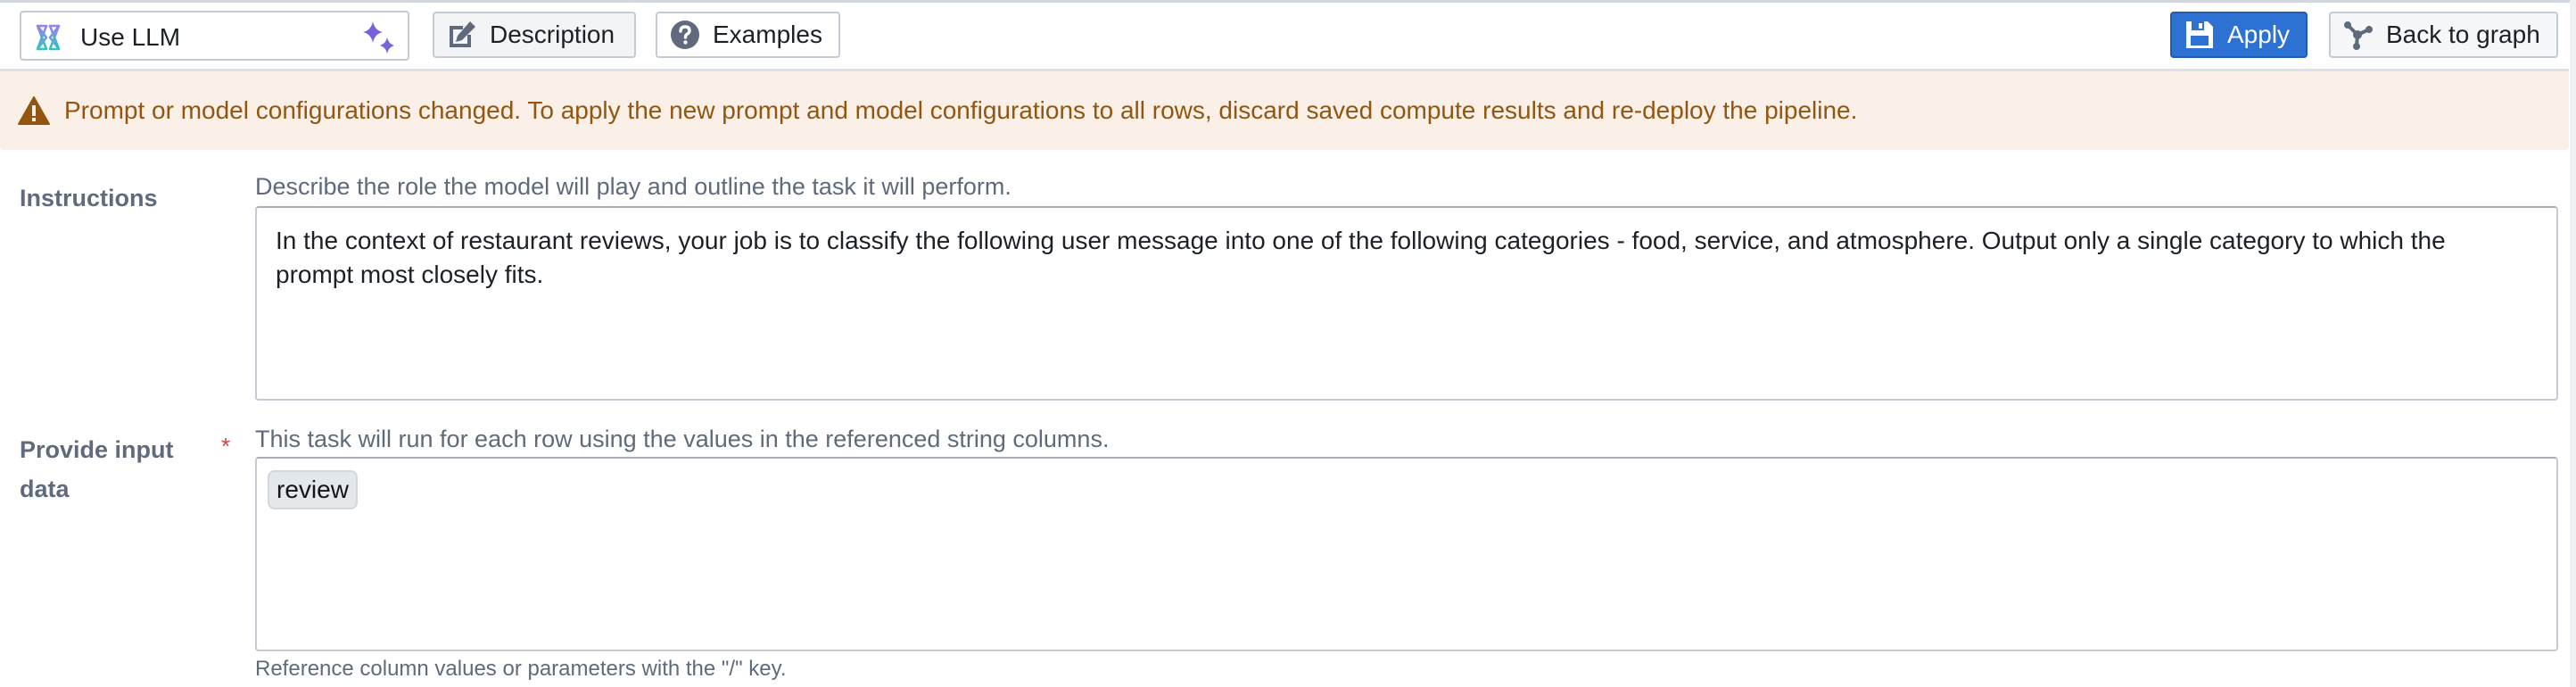  Describe the element at coordinates (2199, 34) in the screenshot. I see `floppy-disk-icon` at that location.